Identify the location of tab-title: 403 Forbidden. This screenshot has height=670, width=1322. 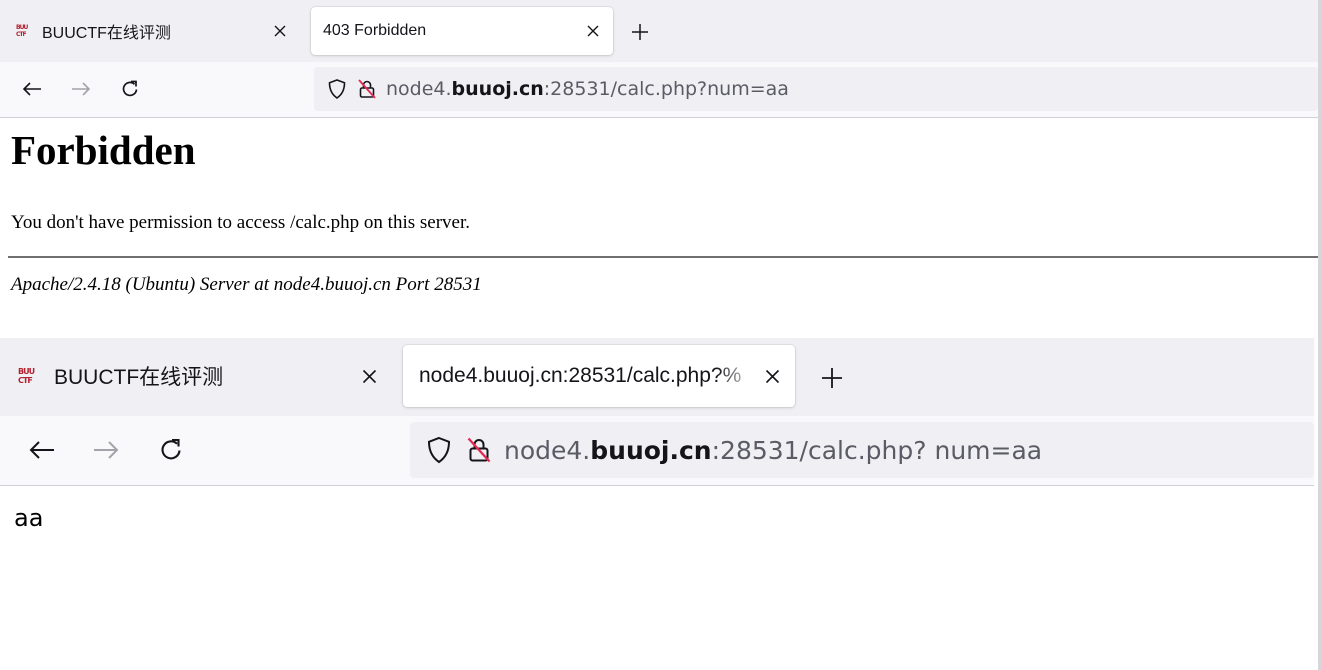
(375, 30).